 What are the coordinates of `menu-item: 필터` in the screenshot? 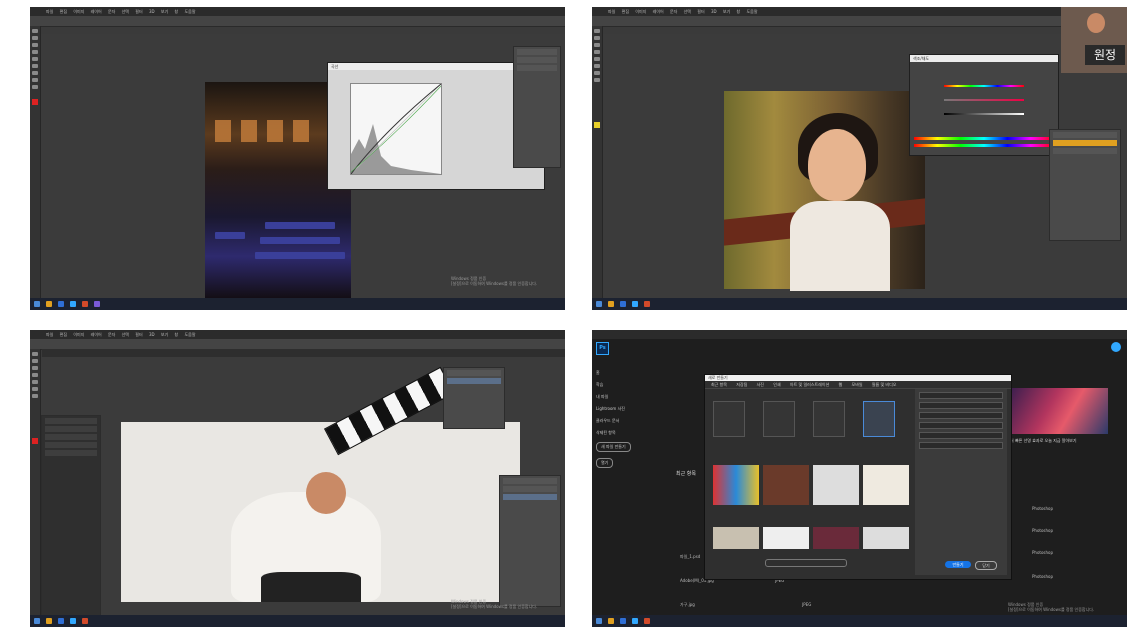 It's located at (700, 11).